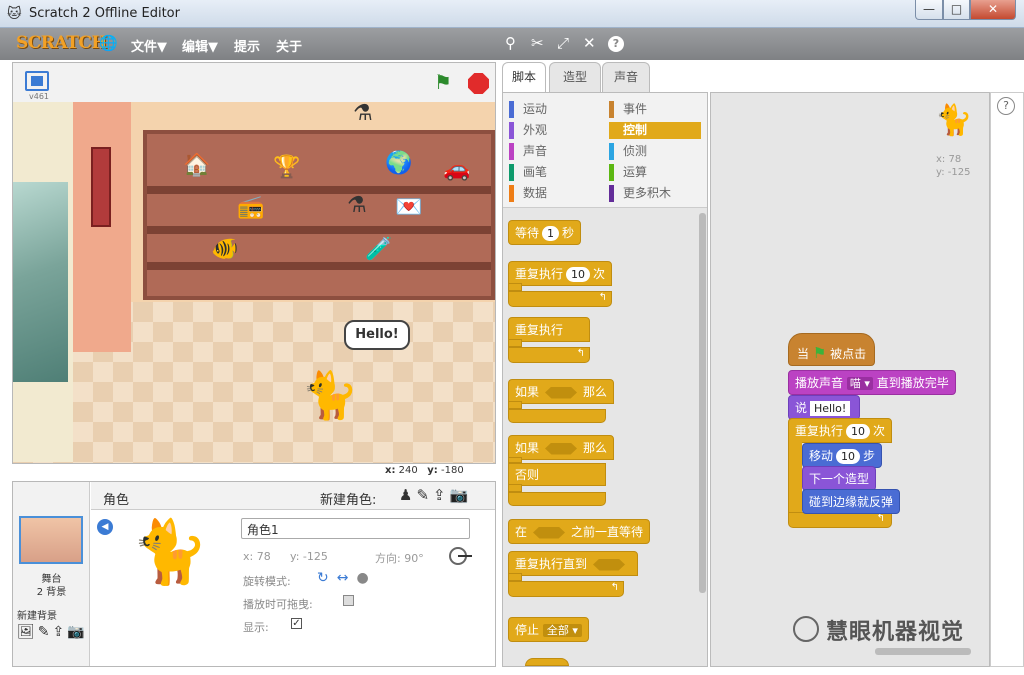 The height and width of the screenshot is (675, 1024). Describe the element at coordinates (953, 172) in the screenshot. I see `script-sprite-y: y: -125` at that location.